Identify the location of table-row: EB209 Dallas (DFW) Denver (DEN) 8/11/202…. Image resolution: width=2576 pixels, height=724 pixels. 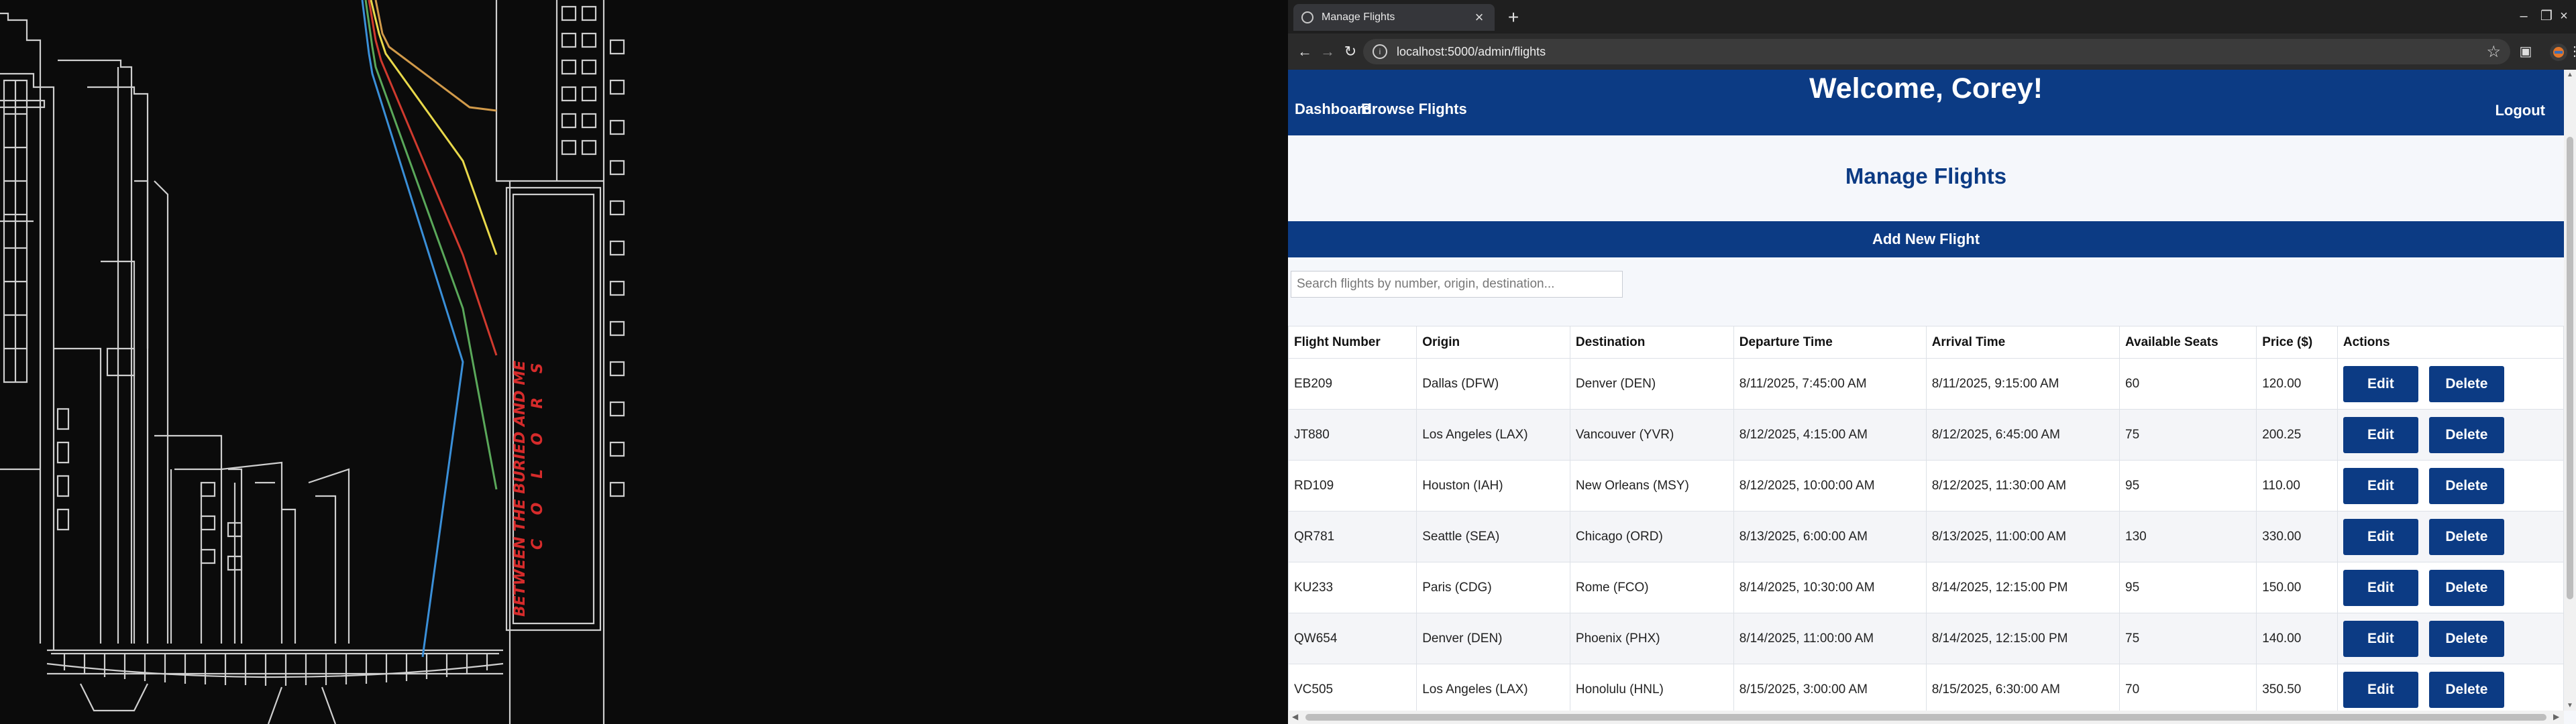
(1926, 384).